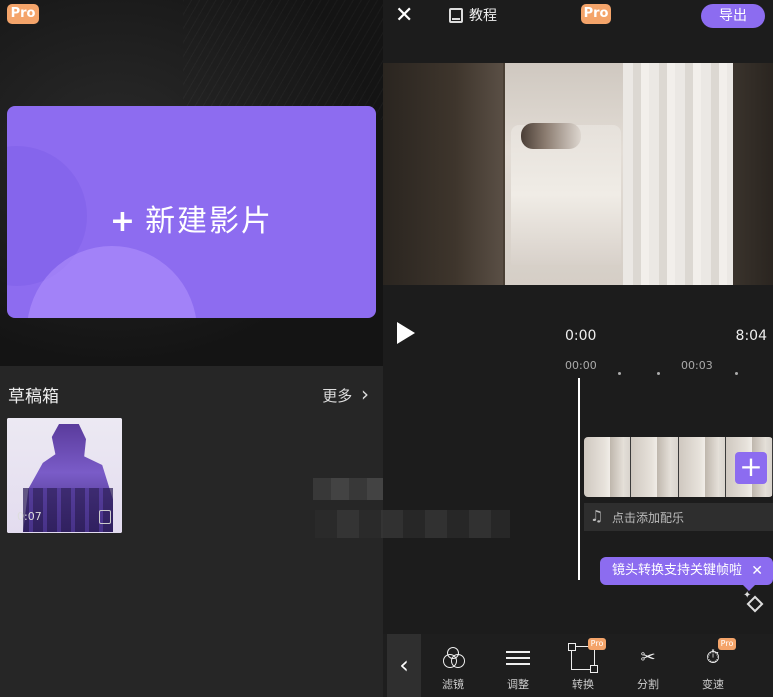 The width and height of the screenshot is (773, 697). Describe the element at coordinates (751, 468) in the screenshot. I see `add-clip-button: +` at that location.